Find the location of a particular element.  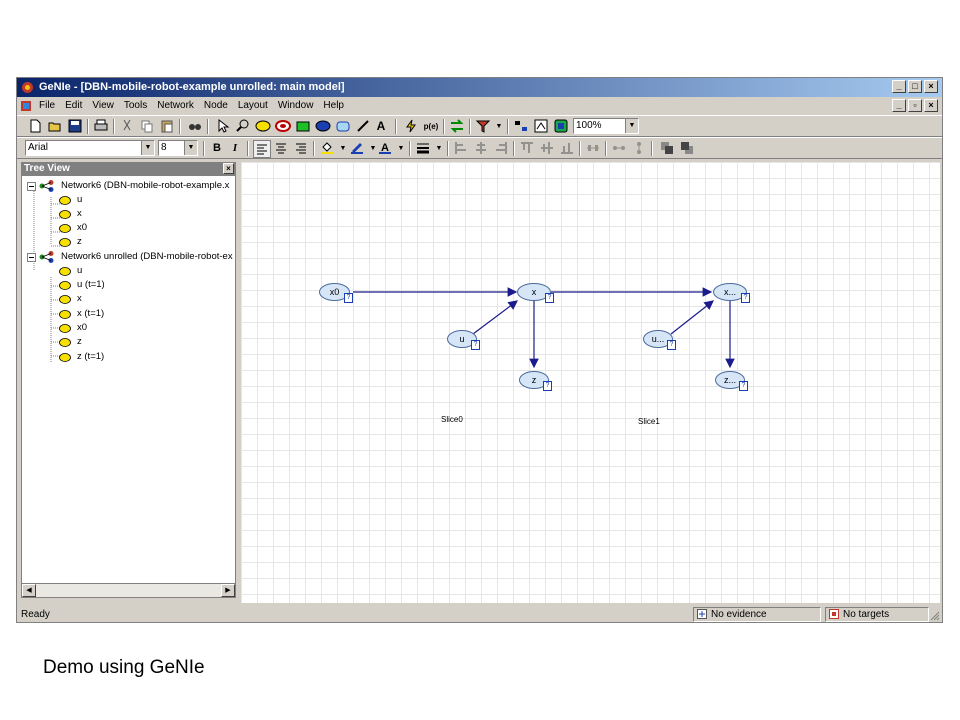

tree-node-label: x0 is located at coordinates (82, 227).